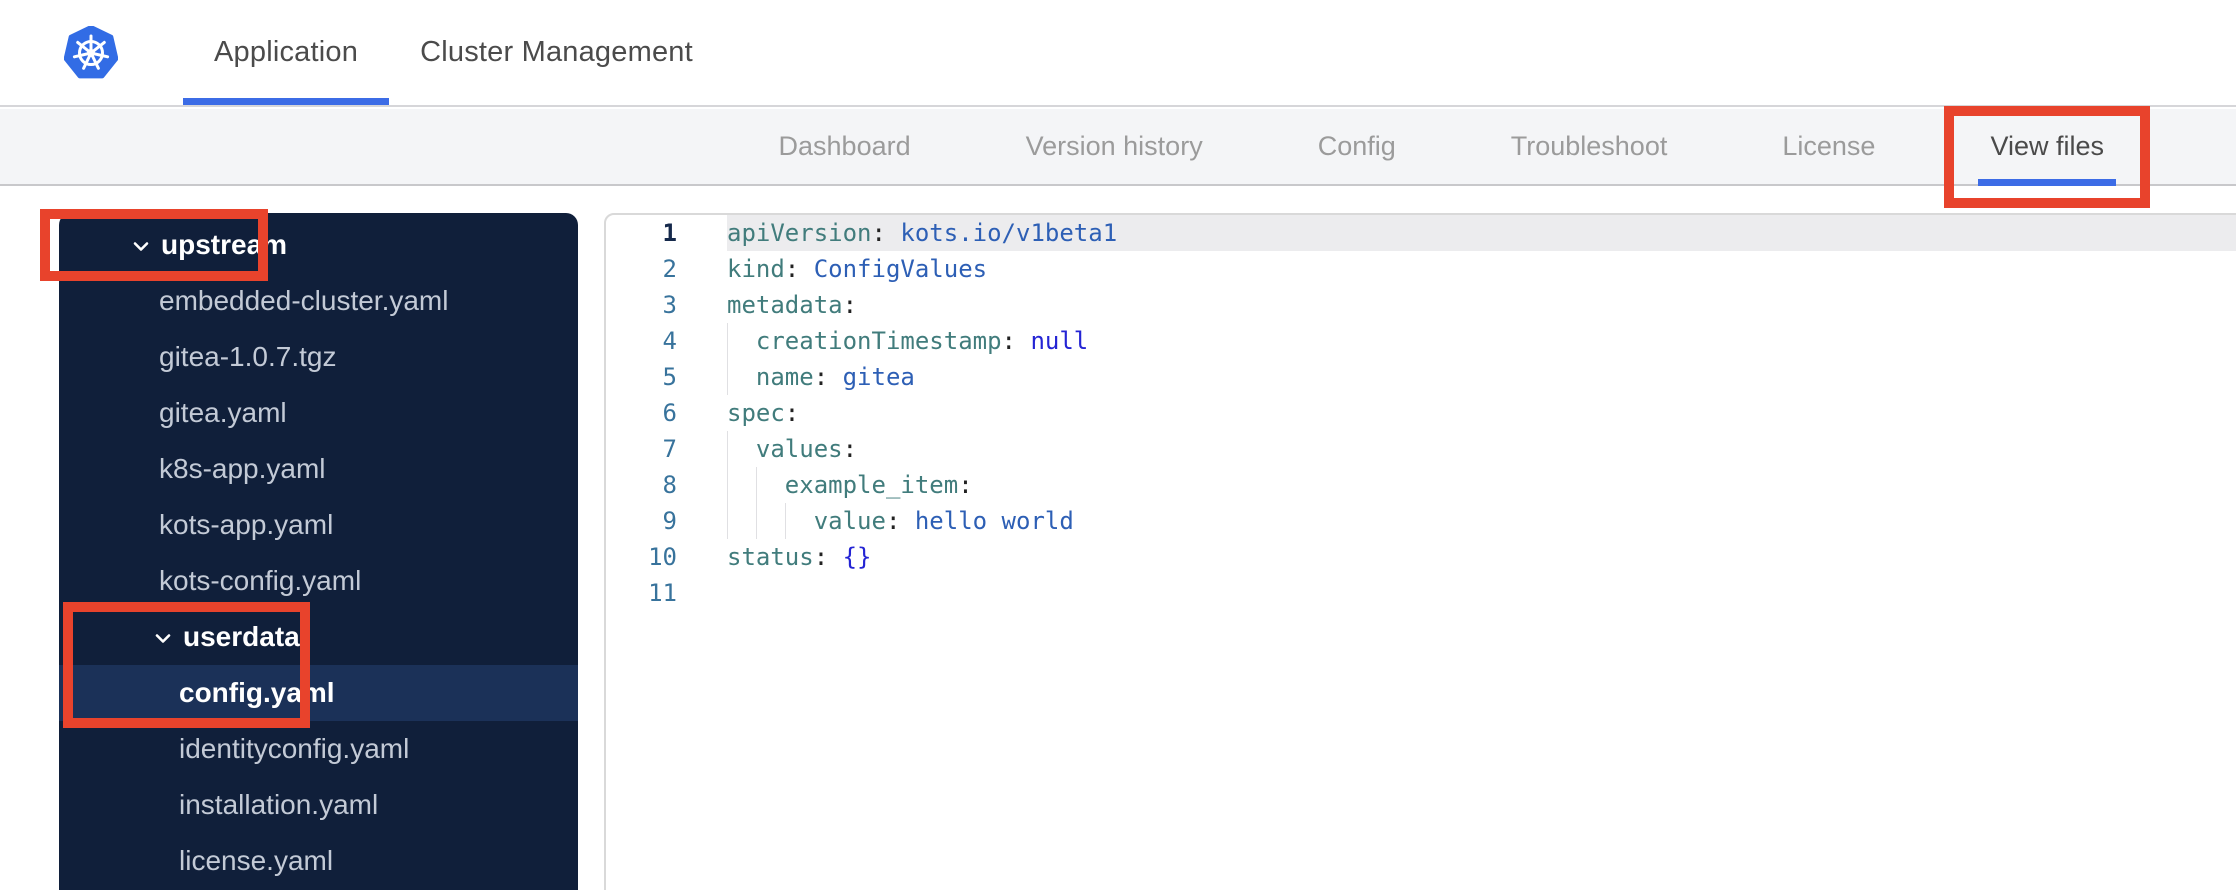 Image resolution: width=2236 pixels, height=890 pixels. I want to click on file-item-k8s-app.yaml: k8s-app.yaml, so click(318, 469).